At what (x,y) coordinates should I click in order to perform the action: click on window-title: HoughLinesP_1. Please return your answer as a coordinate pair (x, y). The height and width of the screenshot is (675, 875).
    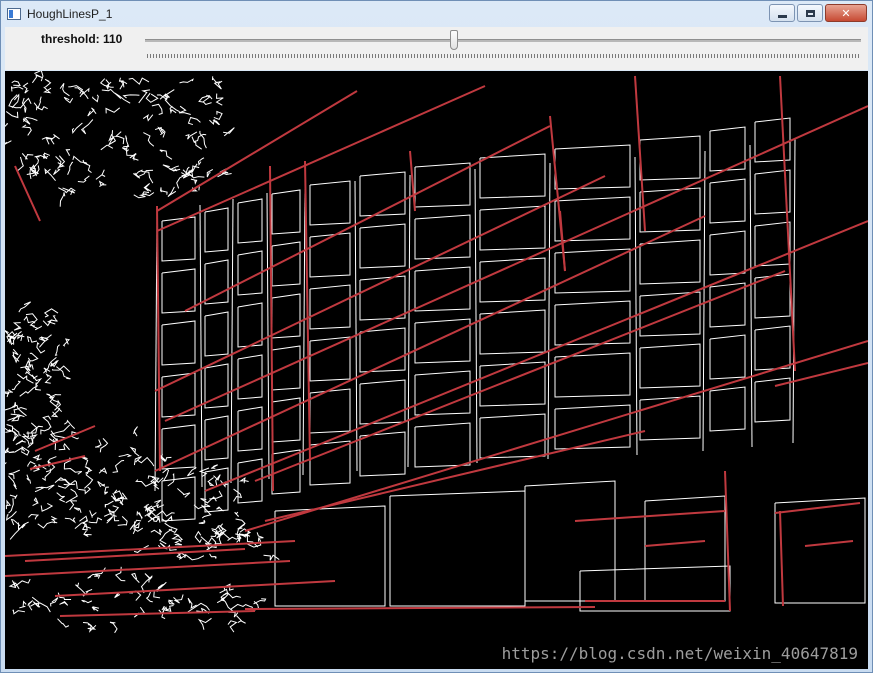
    Looking at the image, I should click on (70, 14).